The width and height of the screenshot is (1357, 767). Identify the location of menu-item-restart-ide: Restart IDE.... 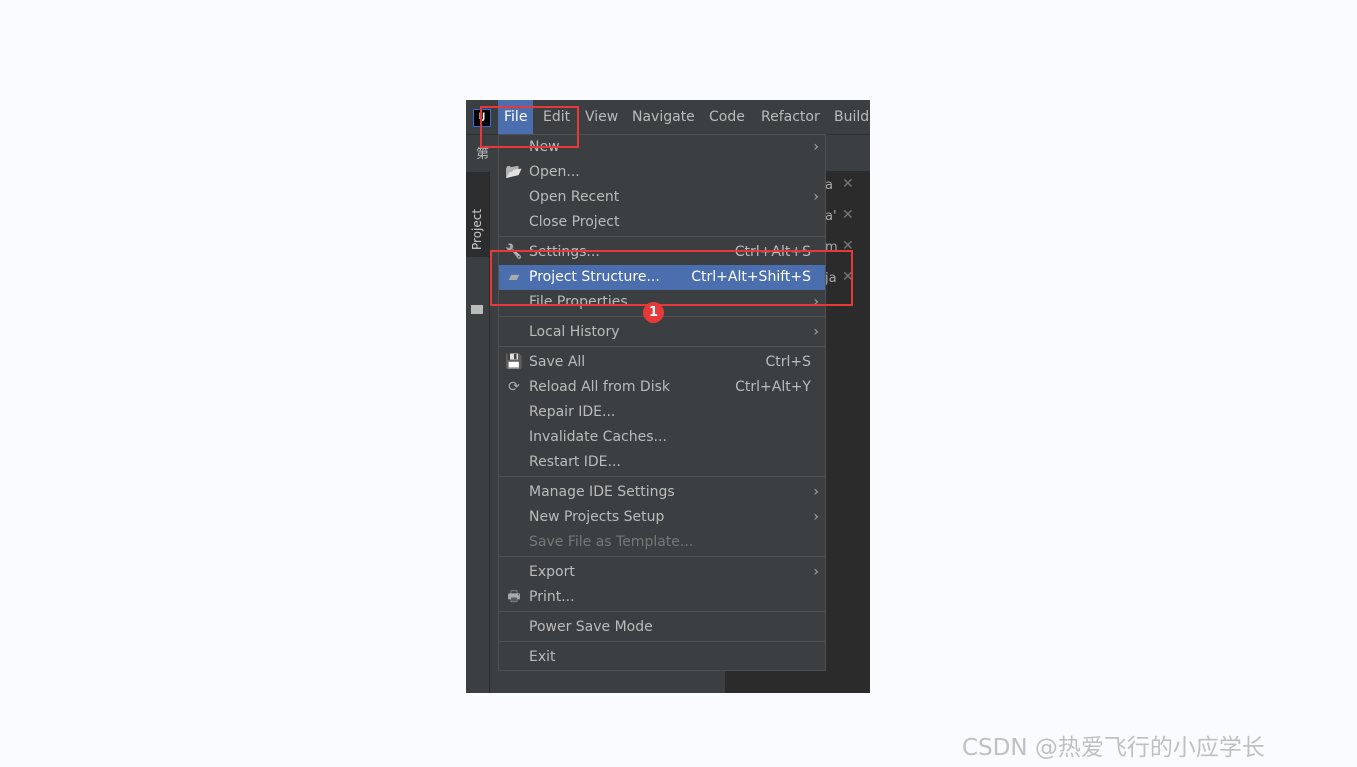
(662, 462).